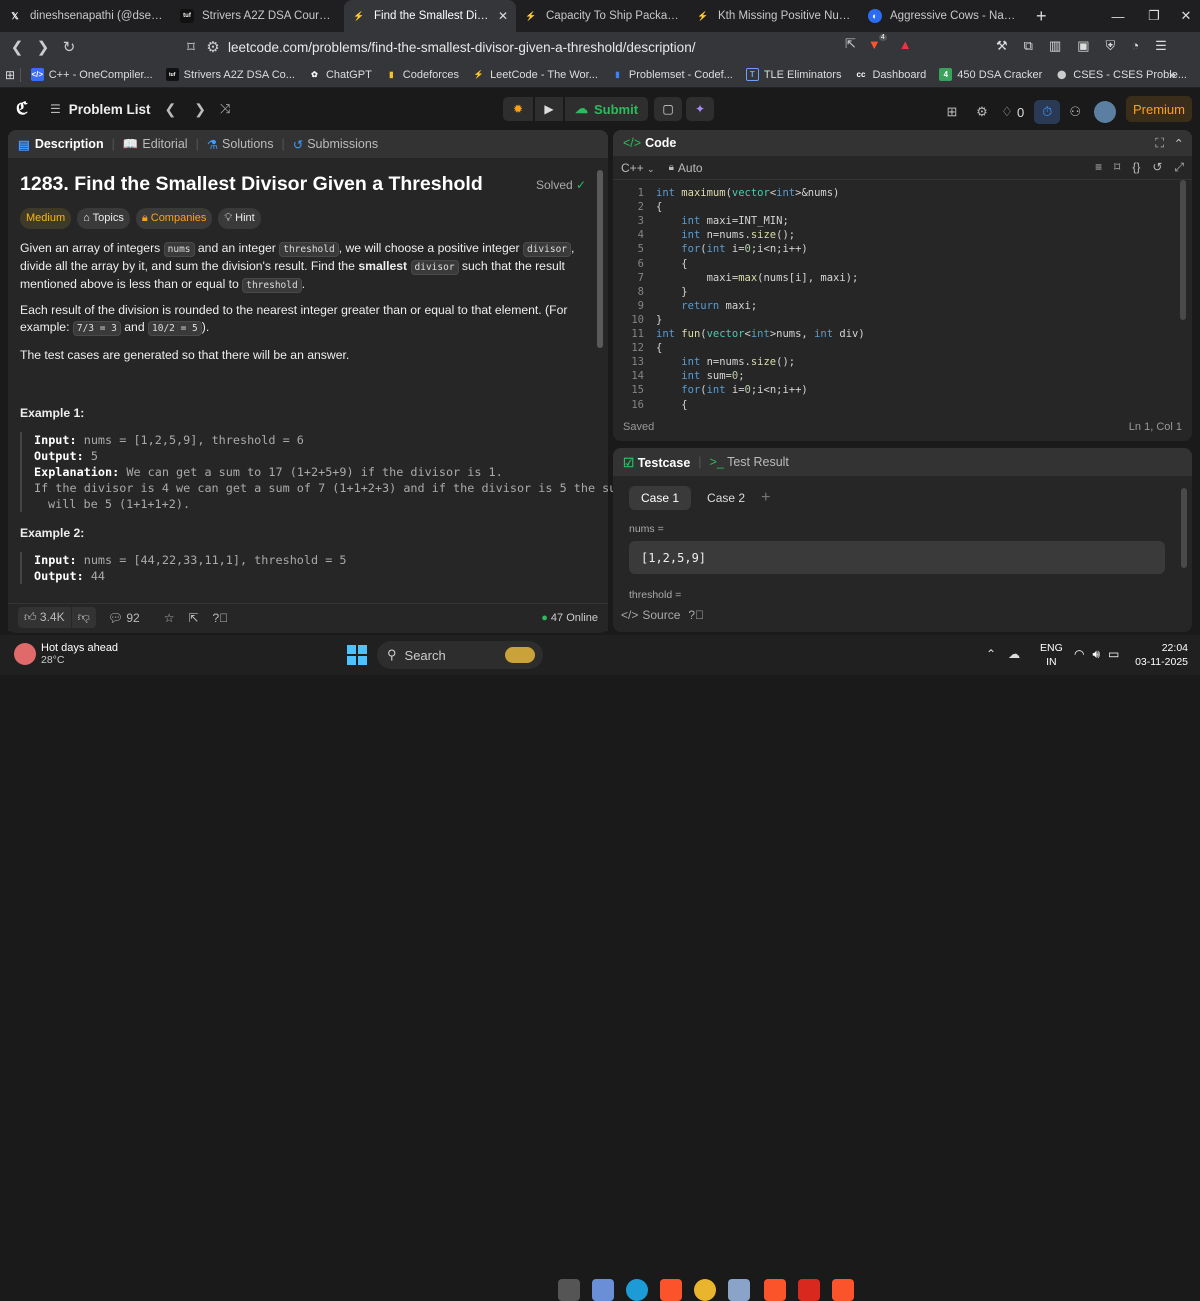  What do you see at coordinates (602, 16) in the screenshot?
I see `browser-tab-4: ⚡ Capacity To Ship Packages With` at bounding box center [602, 16].